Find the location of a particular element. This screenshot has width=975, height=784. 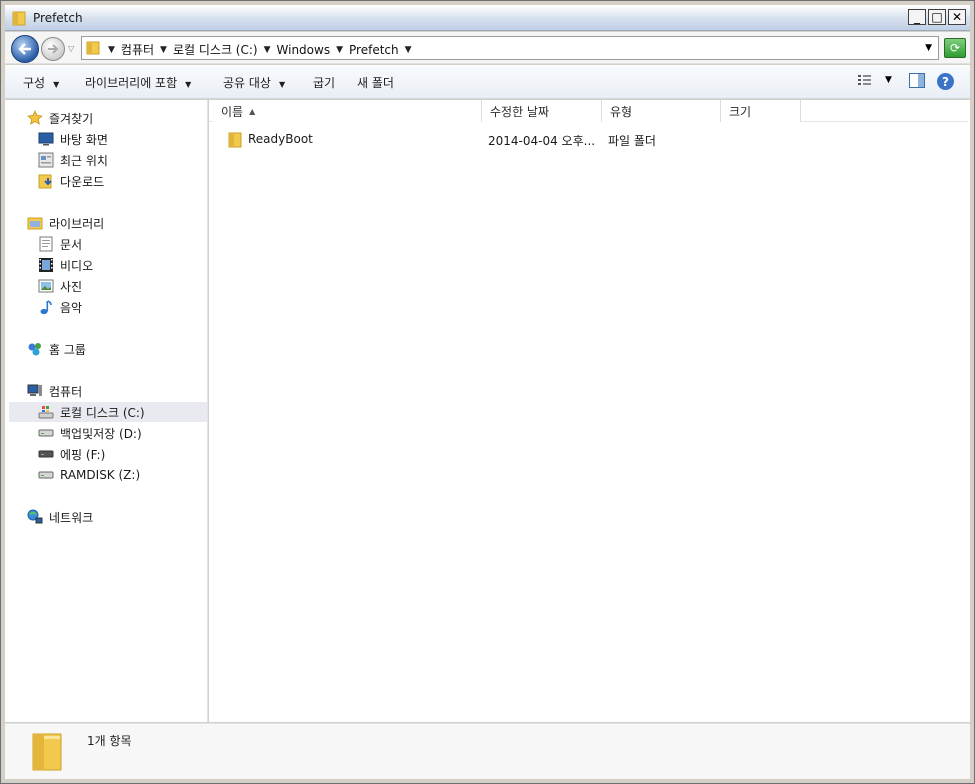

breadcrumb-computer: 컴퓨터 is located at coordinates (137, 49).